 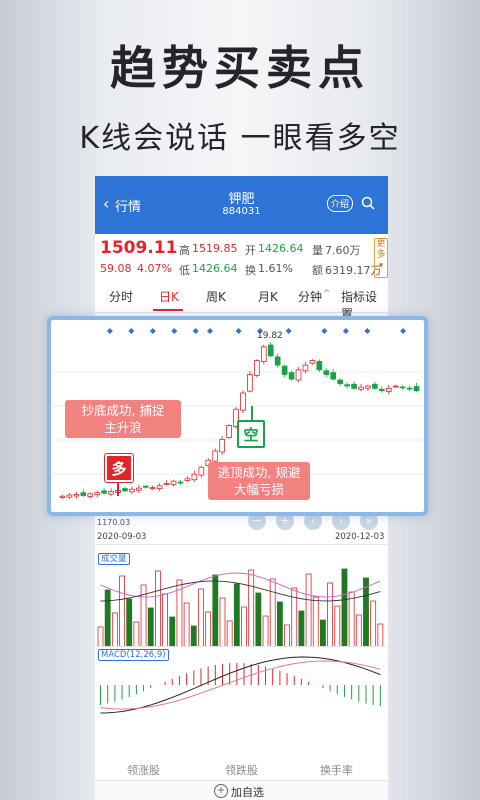 I want to click on turnover-value: 1.61%, so click(x=275, y=268).